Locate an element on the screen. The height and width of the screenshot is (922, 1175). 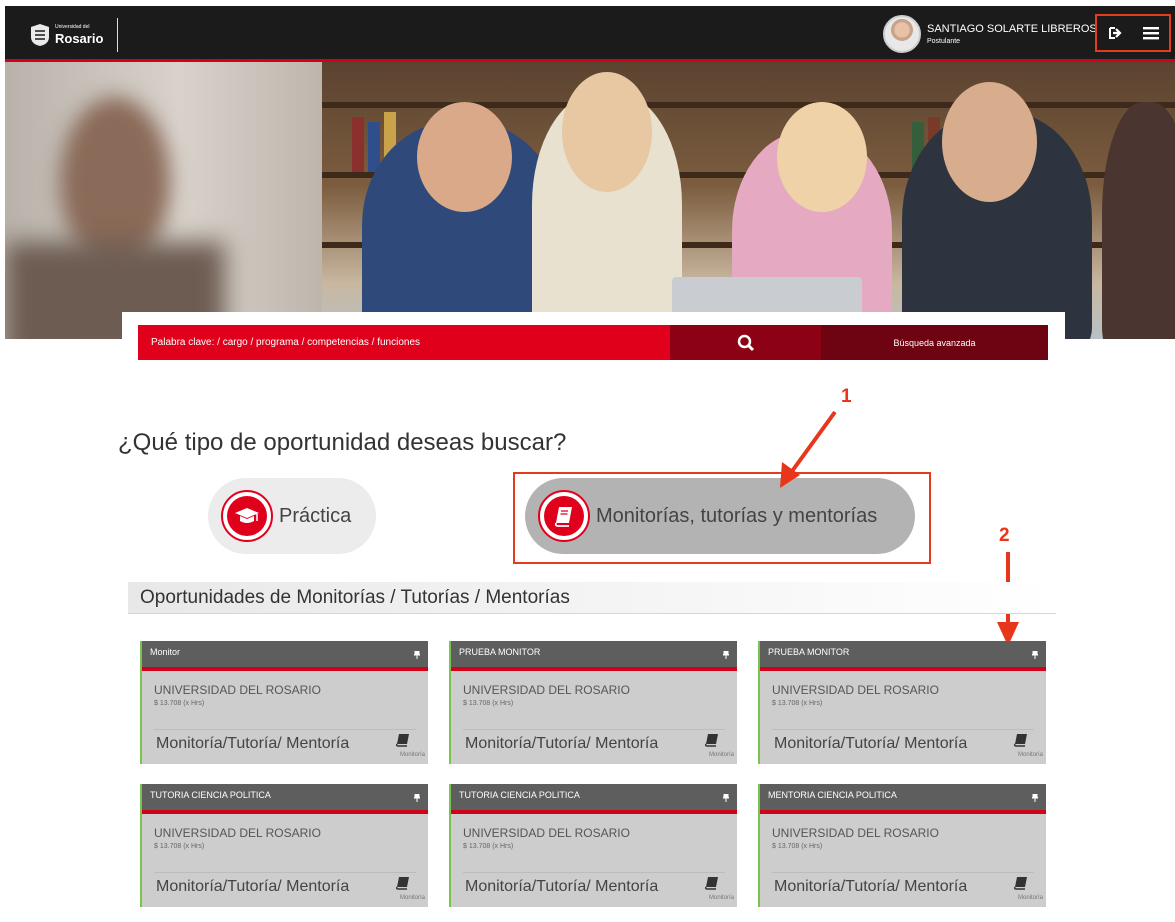
annotation-number-1: 1 is located at coordinates (846, 396).